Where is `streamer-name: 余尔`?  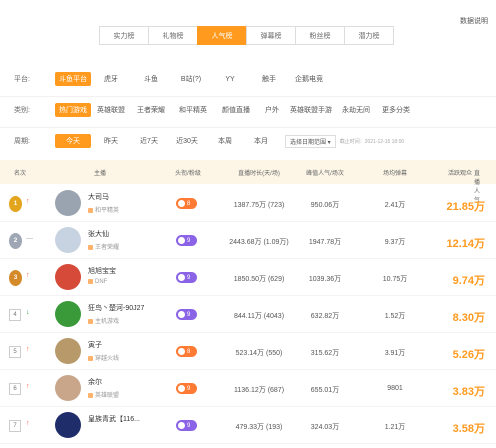
streamer-name: 余尔 is located at coordinates (95, 382).